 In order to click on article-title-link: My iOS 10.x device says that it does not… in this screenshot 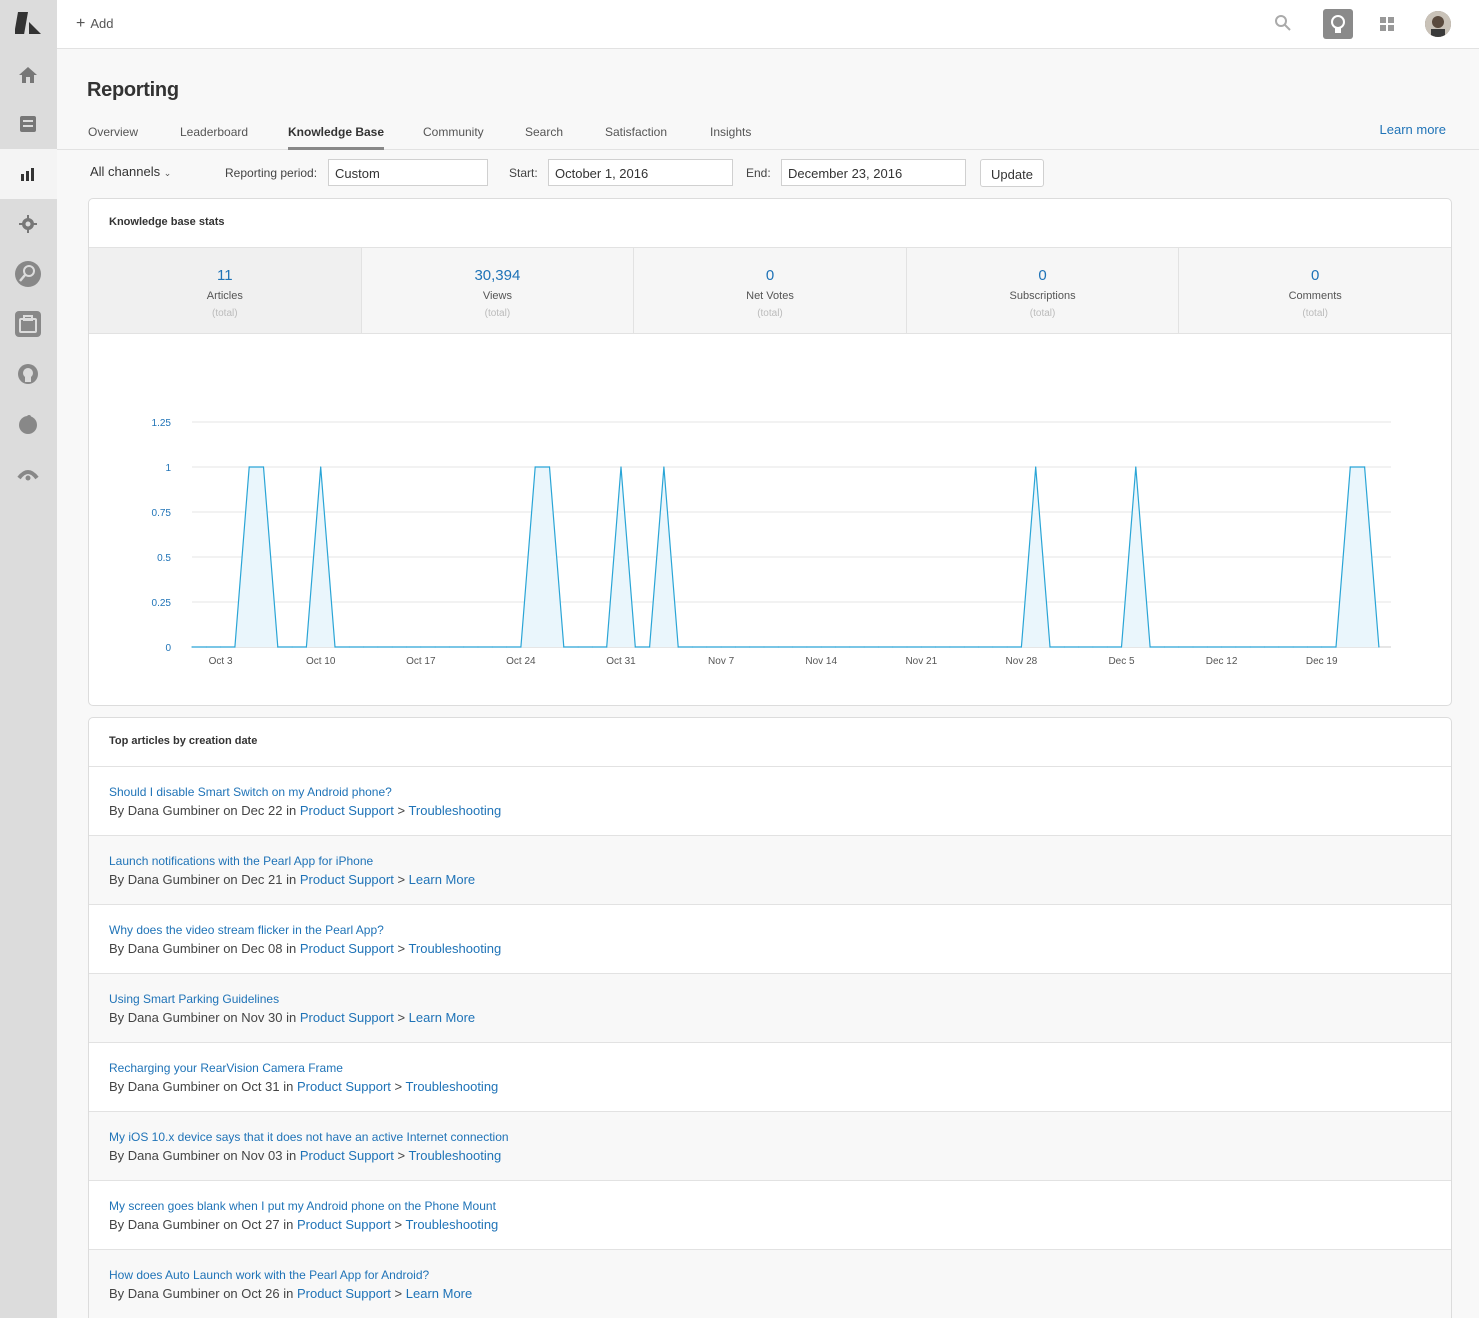, I will do `click(770, 1137)`.